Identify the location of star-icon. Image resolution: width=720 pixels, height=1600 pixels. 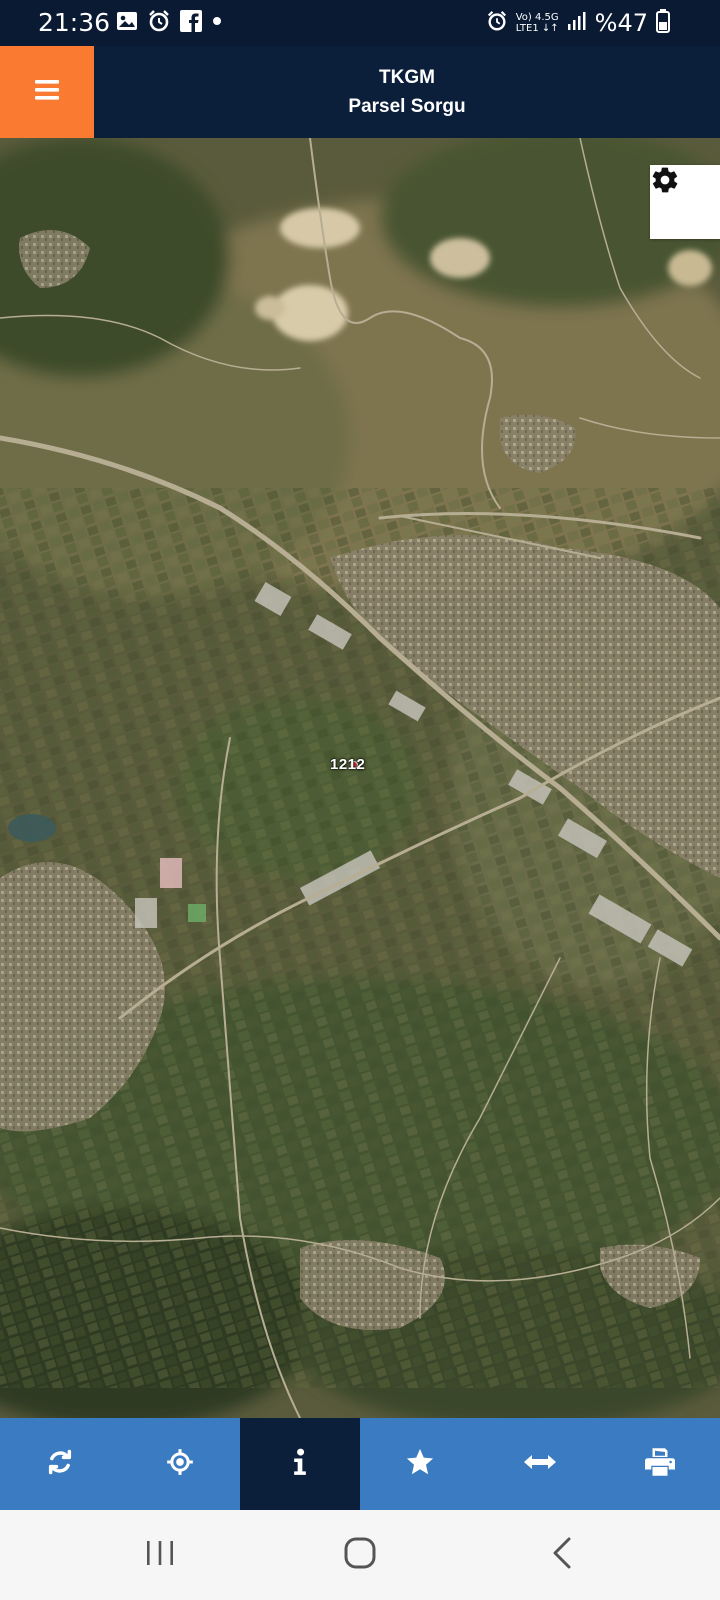
(420, 1464).